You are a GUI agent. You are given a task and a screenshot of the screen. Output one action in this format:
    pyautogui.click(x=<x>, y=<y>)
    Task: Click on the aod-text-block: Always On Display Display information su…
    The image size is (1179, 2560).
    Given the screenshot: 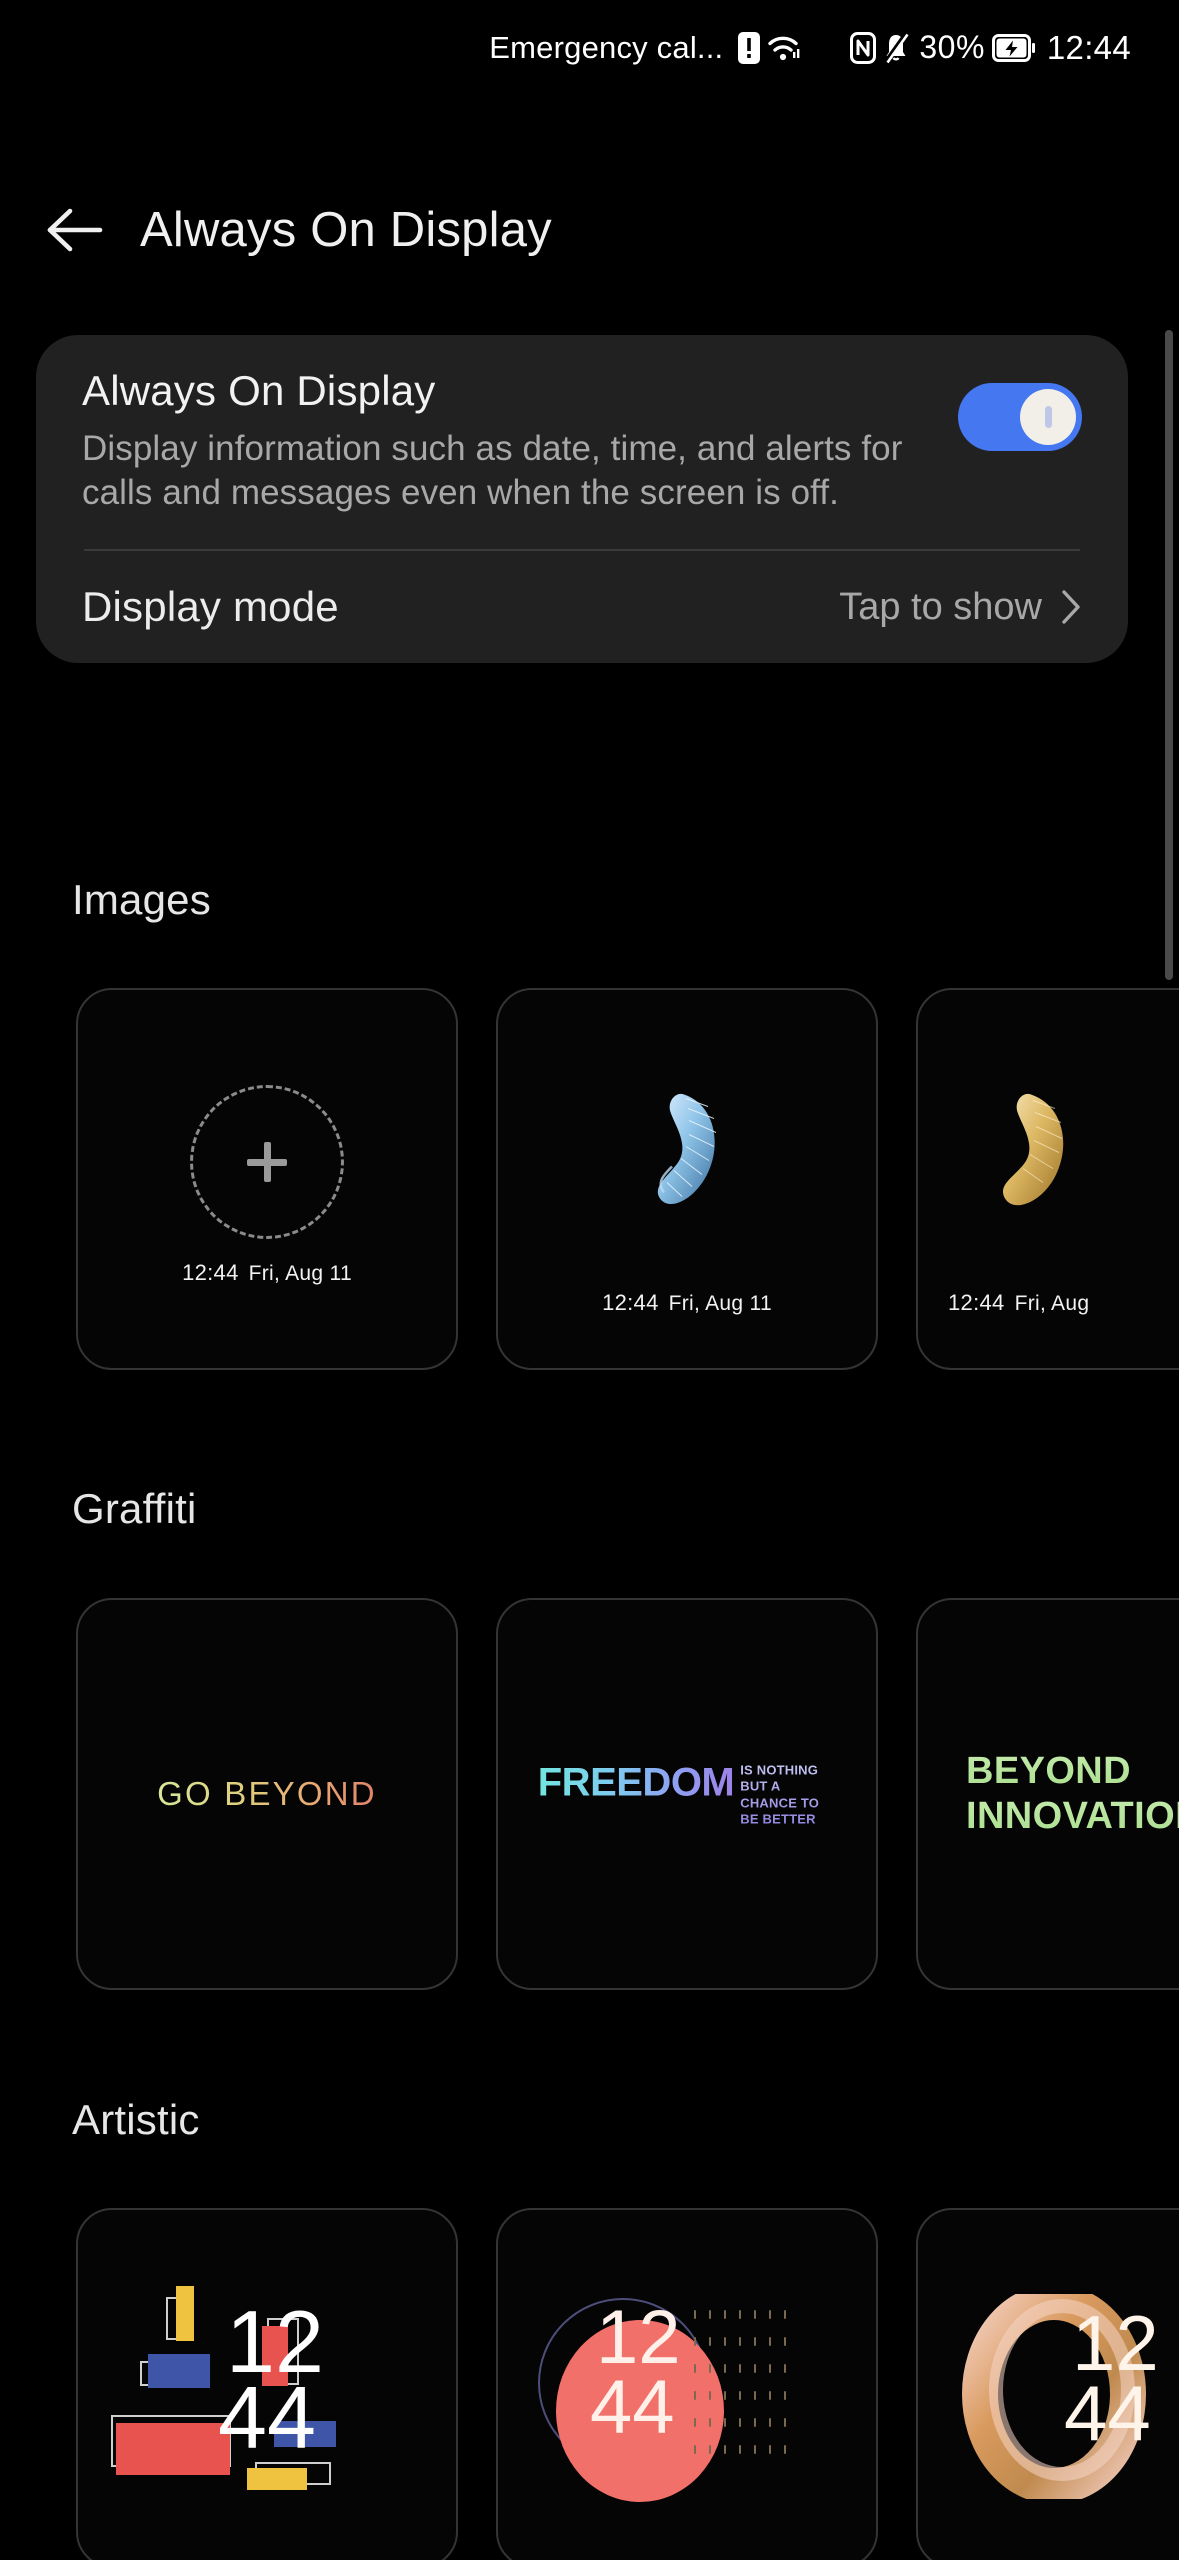 What is the action you would take?
    pyautogui.click(x=520, y=441)
    